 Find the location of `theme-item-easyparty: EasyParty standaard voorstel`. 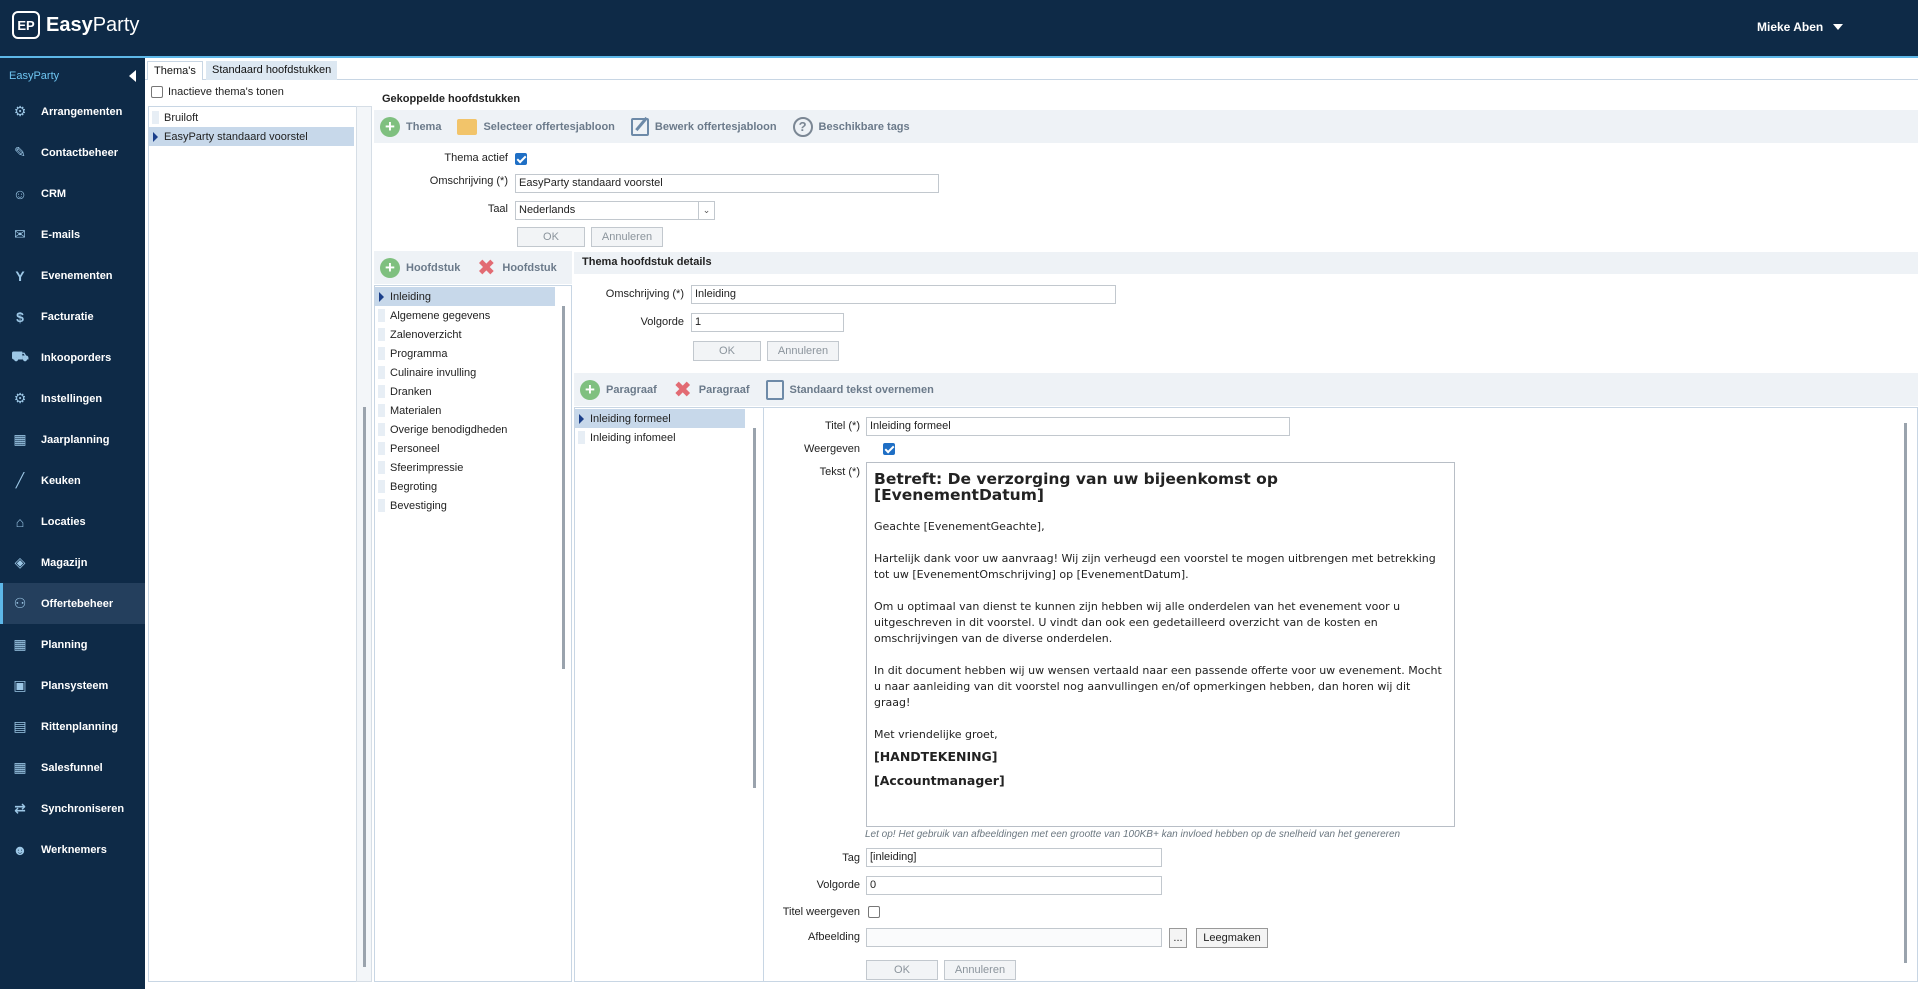

theme-item-easyparty: EasyParty standaard voorstel is located at coordinates (251, 136).